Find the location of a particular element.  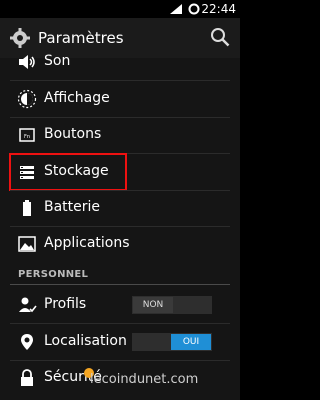

battery-icon is located at coordinates (27, 208).